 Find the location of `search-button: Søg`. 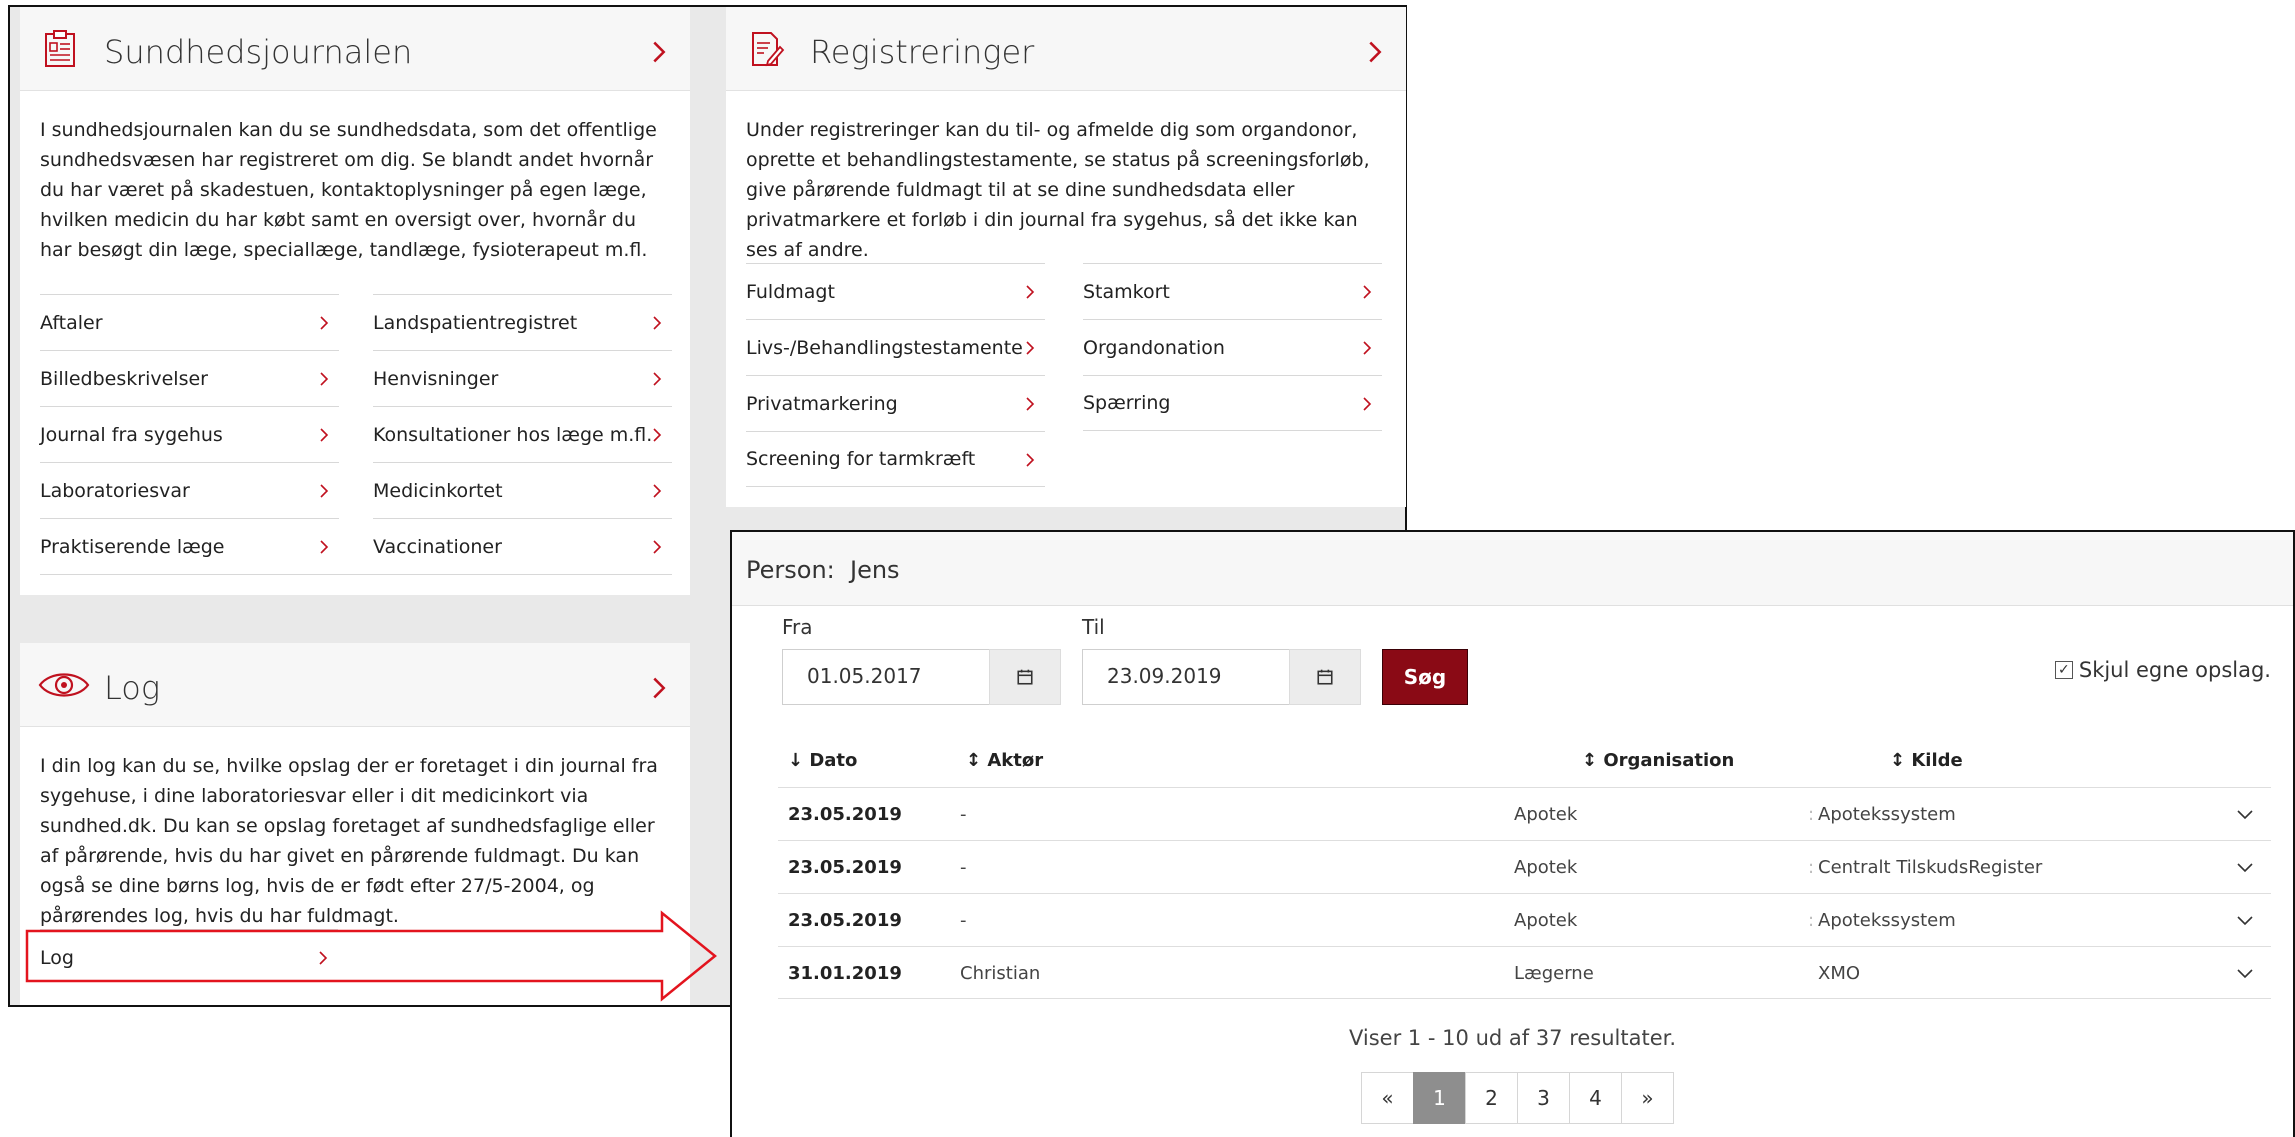

search-button: Søg is located at coordinates (1425, 677).